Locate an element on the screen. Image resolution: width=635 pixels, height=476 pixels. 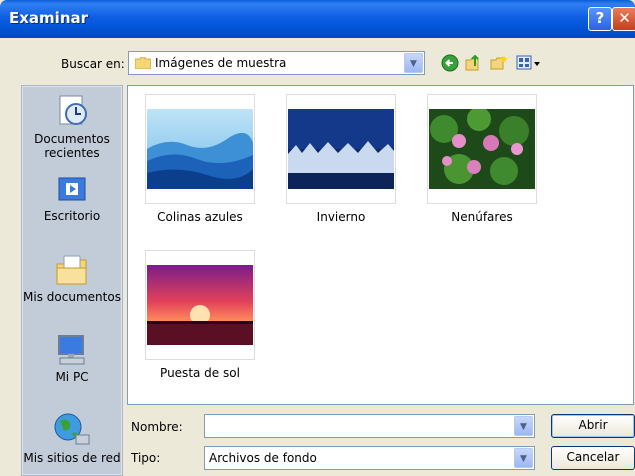
filename-label: Nombre: is located at coordinates (157, 427).